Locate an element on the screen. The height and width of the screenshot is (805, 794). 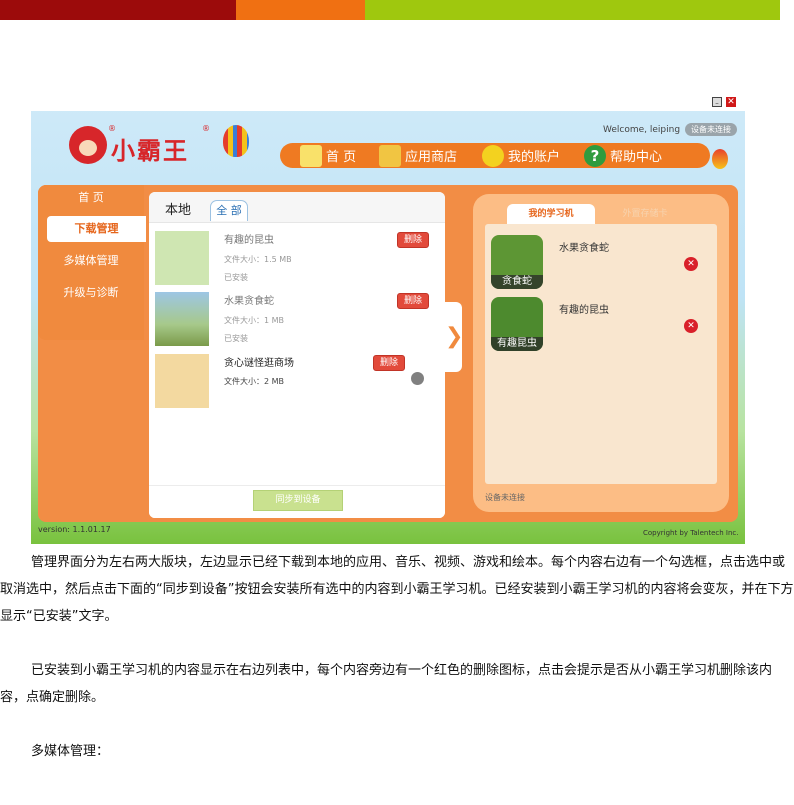
sidebar-item-home: 首 页 is located at coordinates (91, 198).